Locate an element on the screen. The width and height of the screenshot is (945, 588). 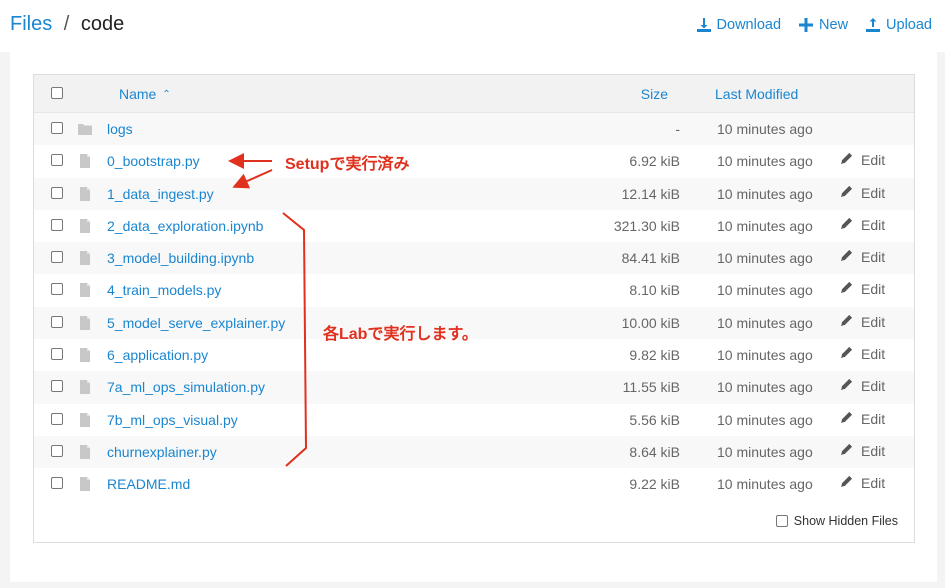
file-name-link: 6_application.py is located at coordinates (157, 355).